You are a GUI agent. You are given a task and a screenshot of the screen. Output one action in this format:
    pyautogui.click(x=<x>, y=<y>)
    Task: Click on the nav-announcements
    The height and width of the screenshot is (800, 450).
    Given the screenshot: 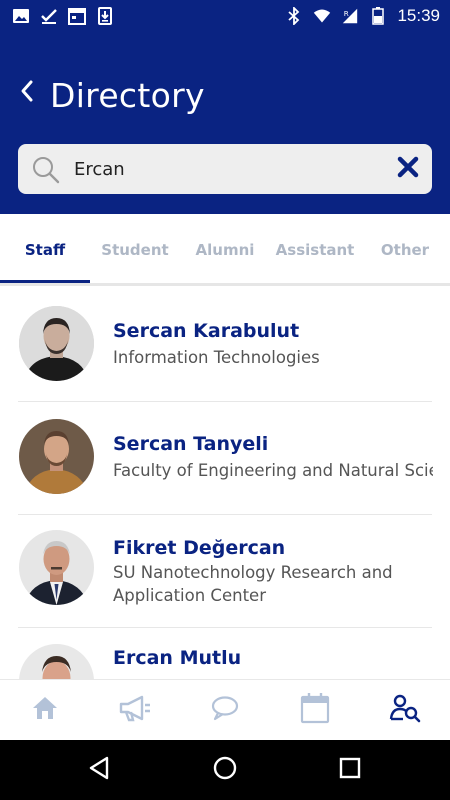 What is the action you would take?
    pyautogui.click(x=135, y=710)
    